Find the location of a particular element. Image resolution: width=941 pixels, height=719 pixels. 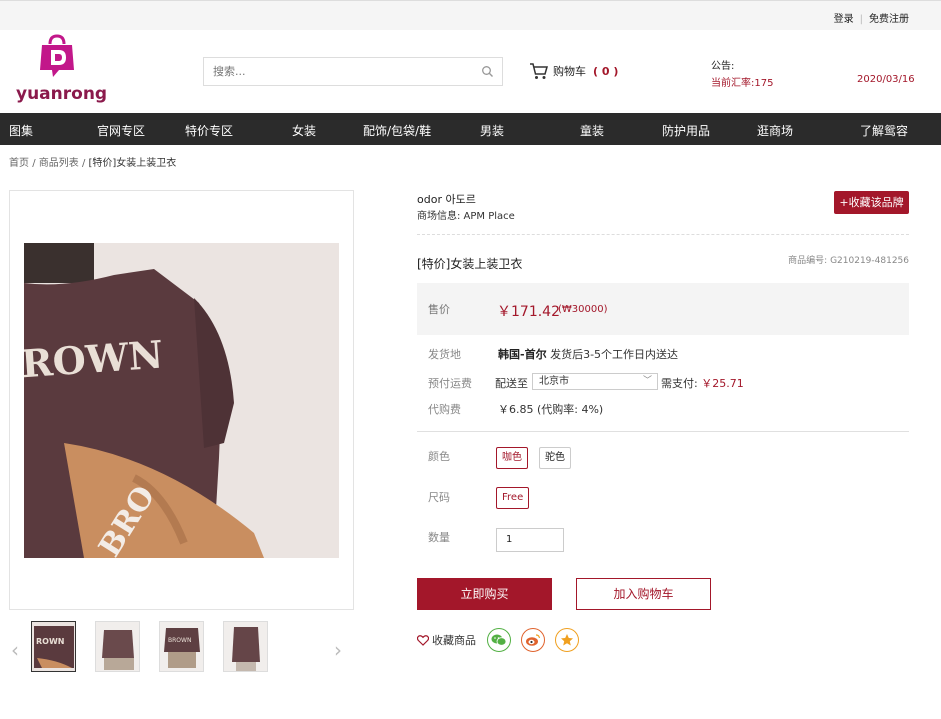

site-logo: yuanrong is located at coordinates (62, 70).